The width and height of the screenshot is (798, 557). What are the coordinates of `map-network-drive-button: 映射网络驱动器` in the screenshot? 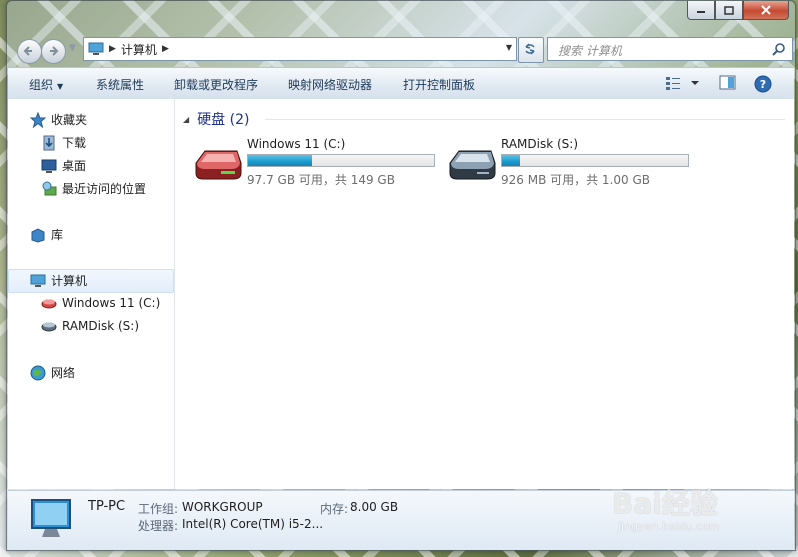 It's located at (330, 84).